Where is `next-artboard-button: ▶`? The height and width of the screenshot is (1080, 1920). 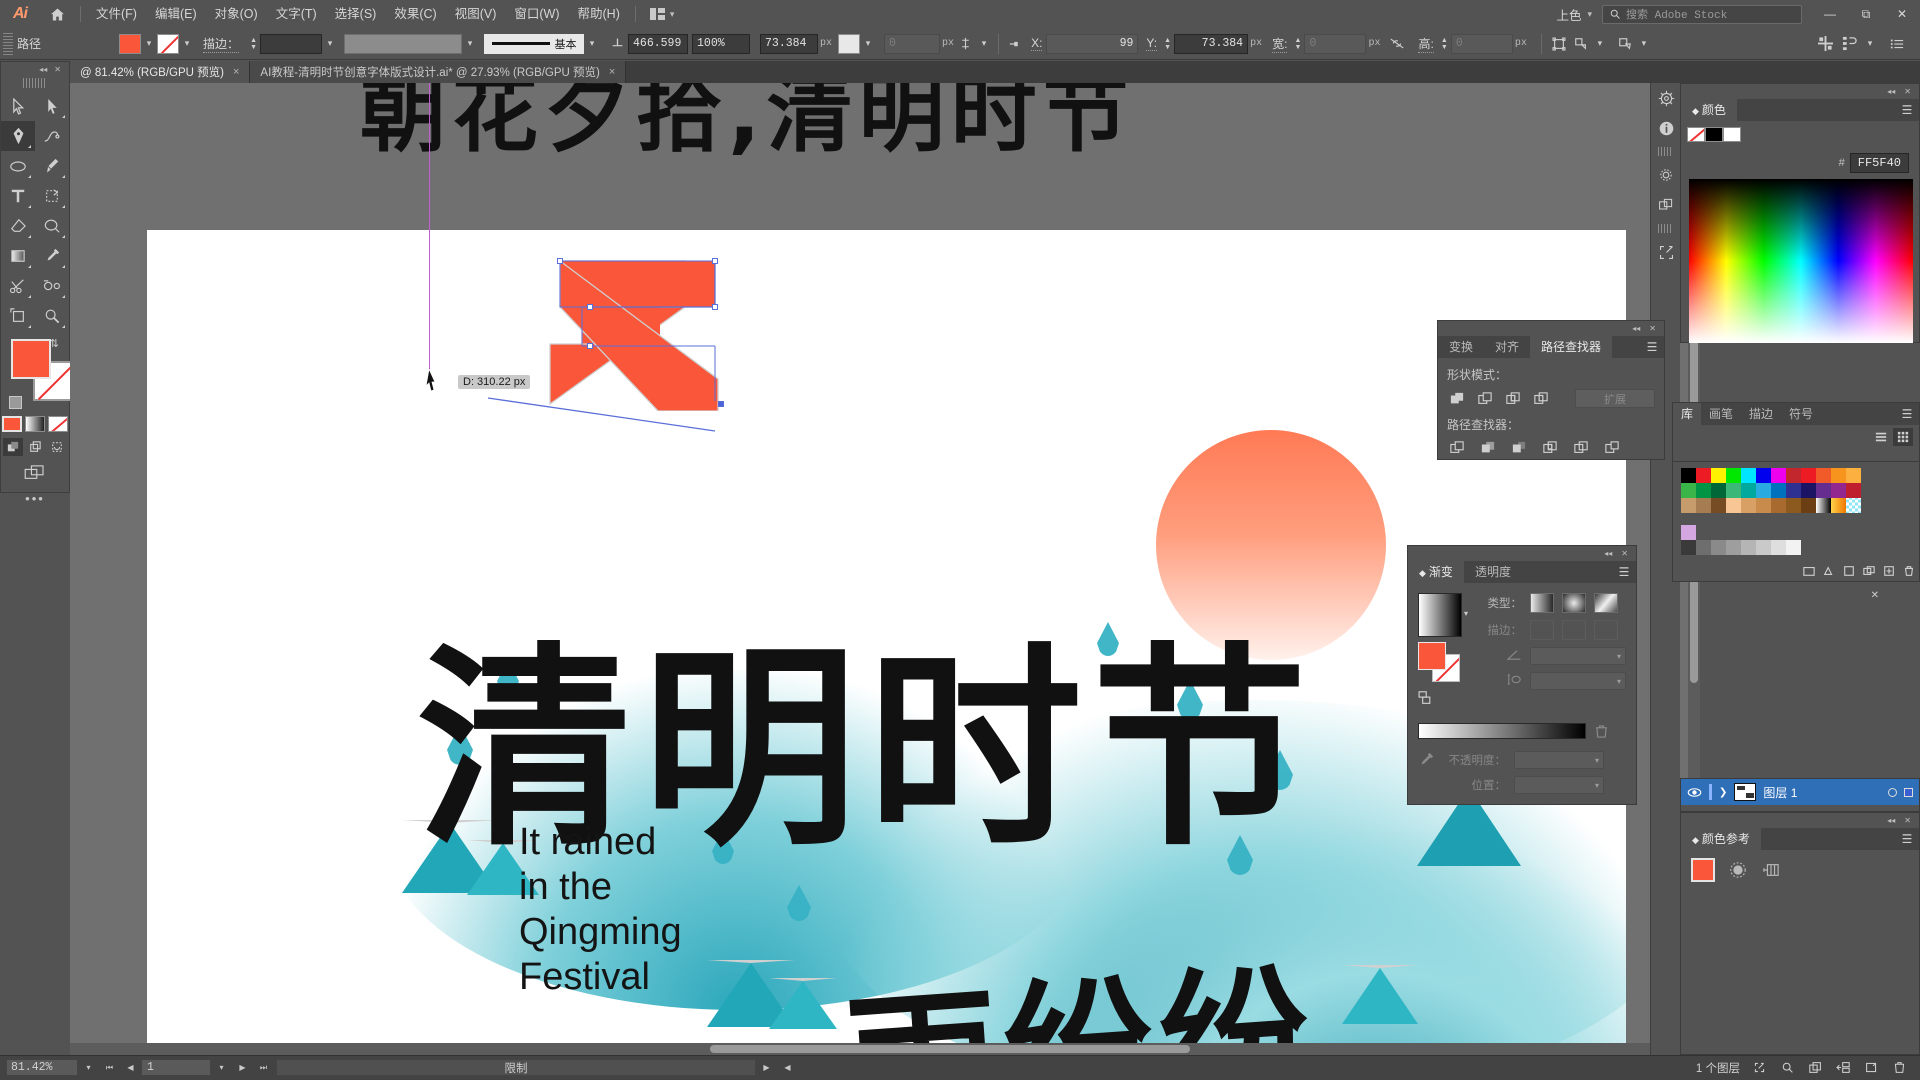
next-artboard-button: ▶ is located at coordinates (242, 1067).